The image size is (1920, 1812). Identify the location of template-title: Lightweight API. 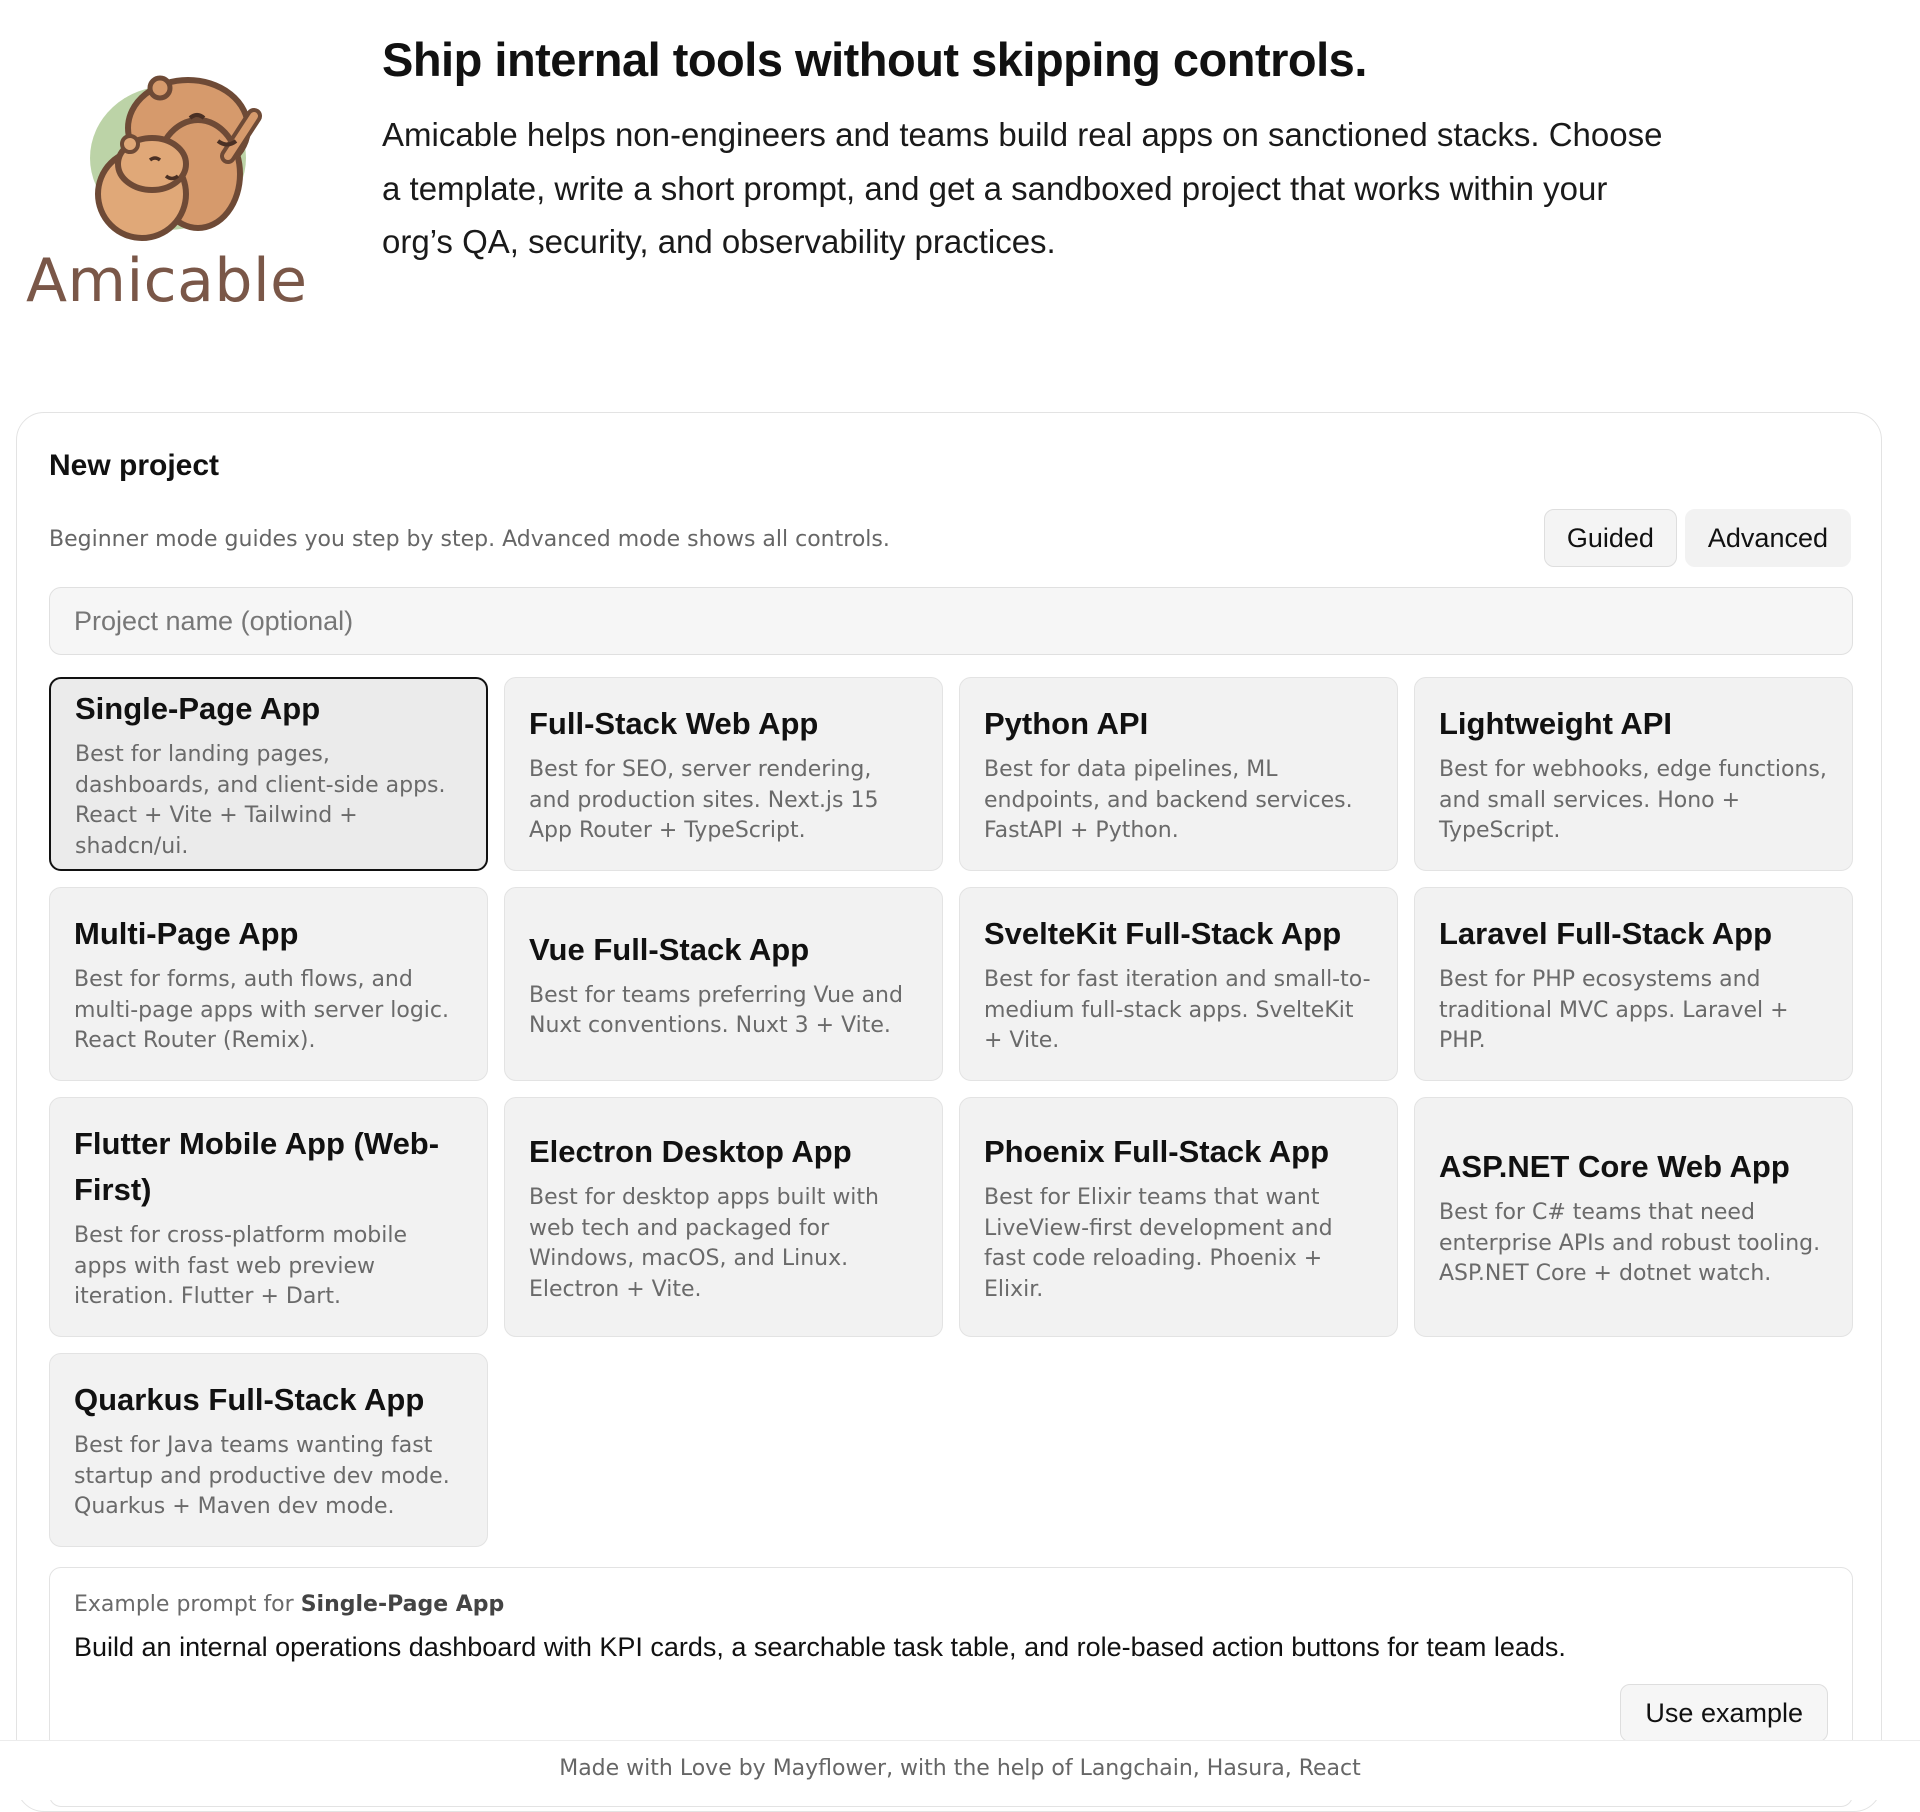
(1556, 724).